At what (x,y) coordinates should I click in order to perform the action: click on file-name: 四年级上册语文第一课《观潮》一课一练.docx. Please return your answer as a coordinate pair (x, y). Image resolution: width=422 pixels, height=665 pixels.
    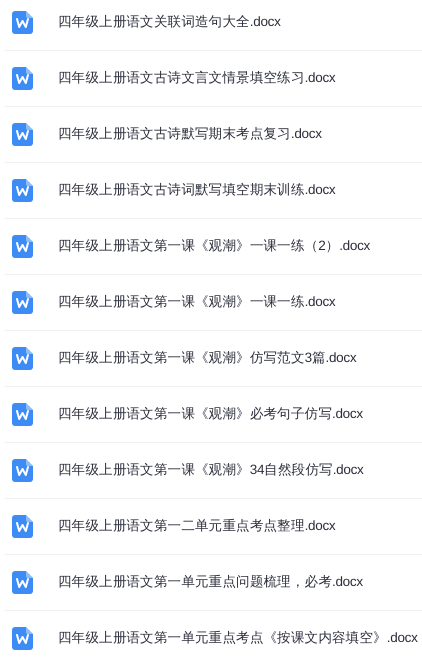
    Looking at the image, I should click on (197, 302).